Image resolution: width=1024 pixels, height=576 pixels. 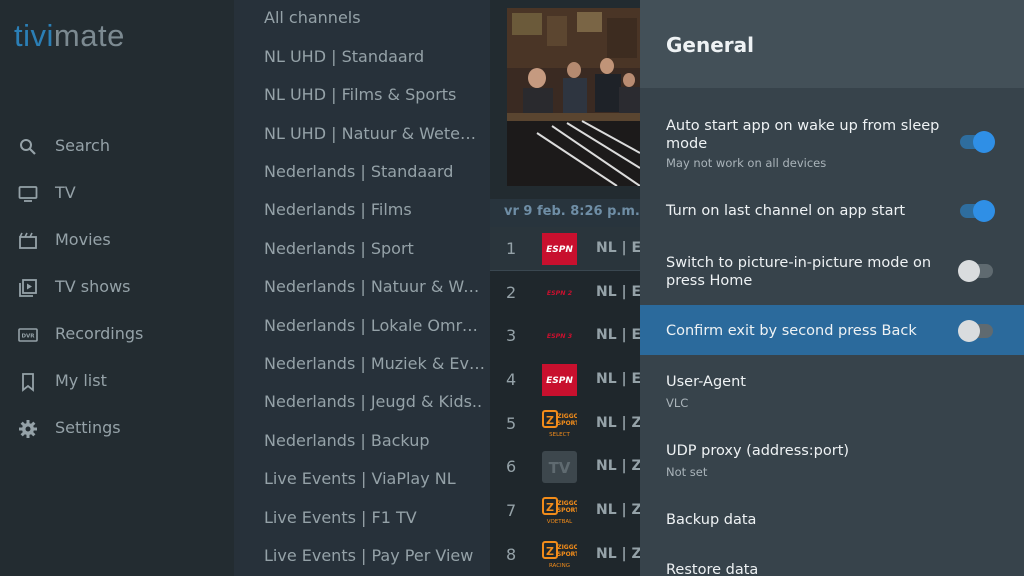 I want to click on sidebar-item-search: Search, so click(x=117, y=147).